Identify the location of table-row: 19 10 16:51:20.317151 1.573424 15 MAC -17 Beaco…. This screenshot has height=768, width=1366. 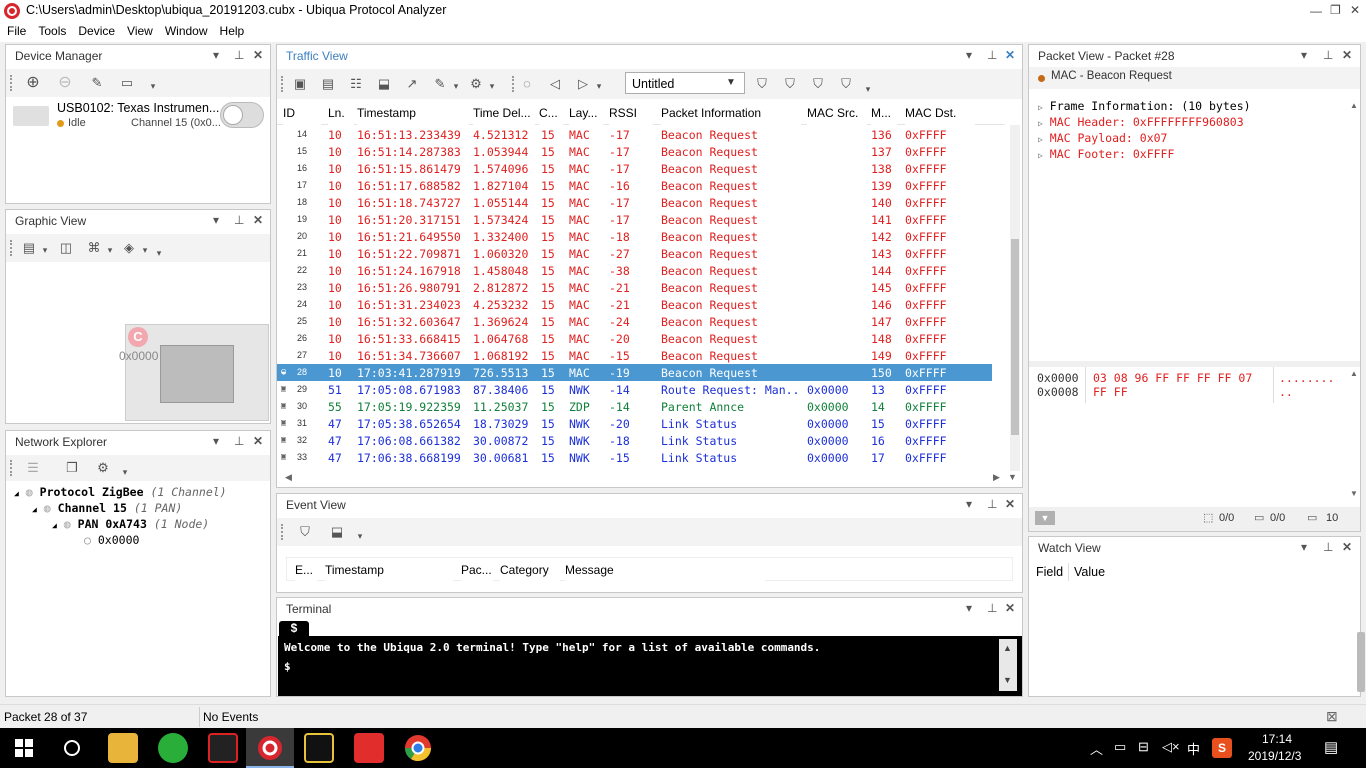
(634, 219).